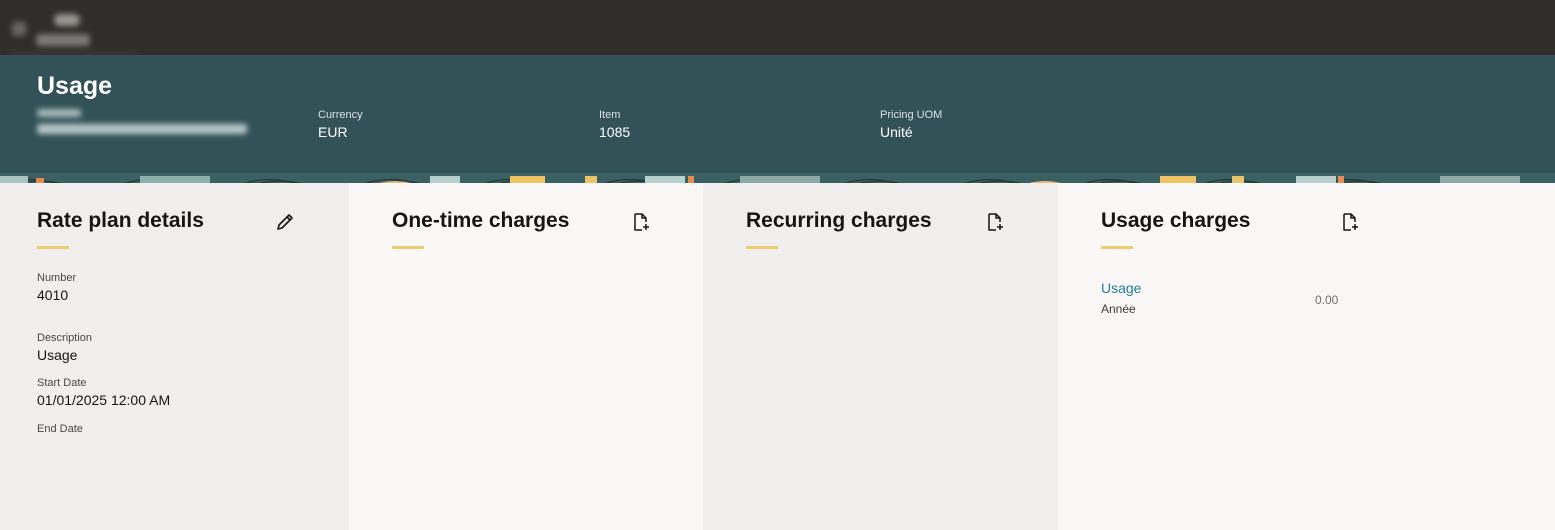  Describe the element at coordinates (526, 356) in the screenshot. I see `one-time-charges-panel: One-time charges` at that location.